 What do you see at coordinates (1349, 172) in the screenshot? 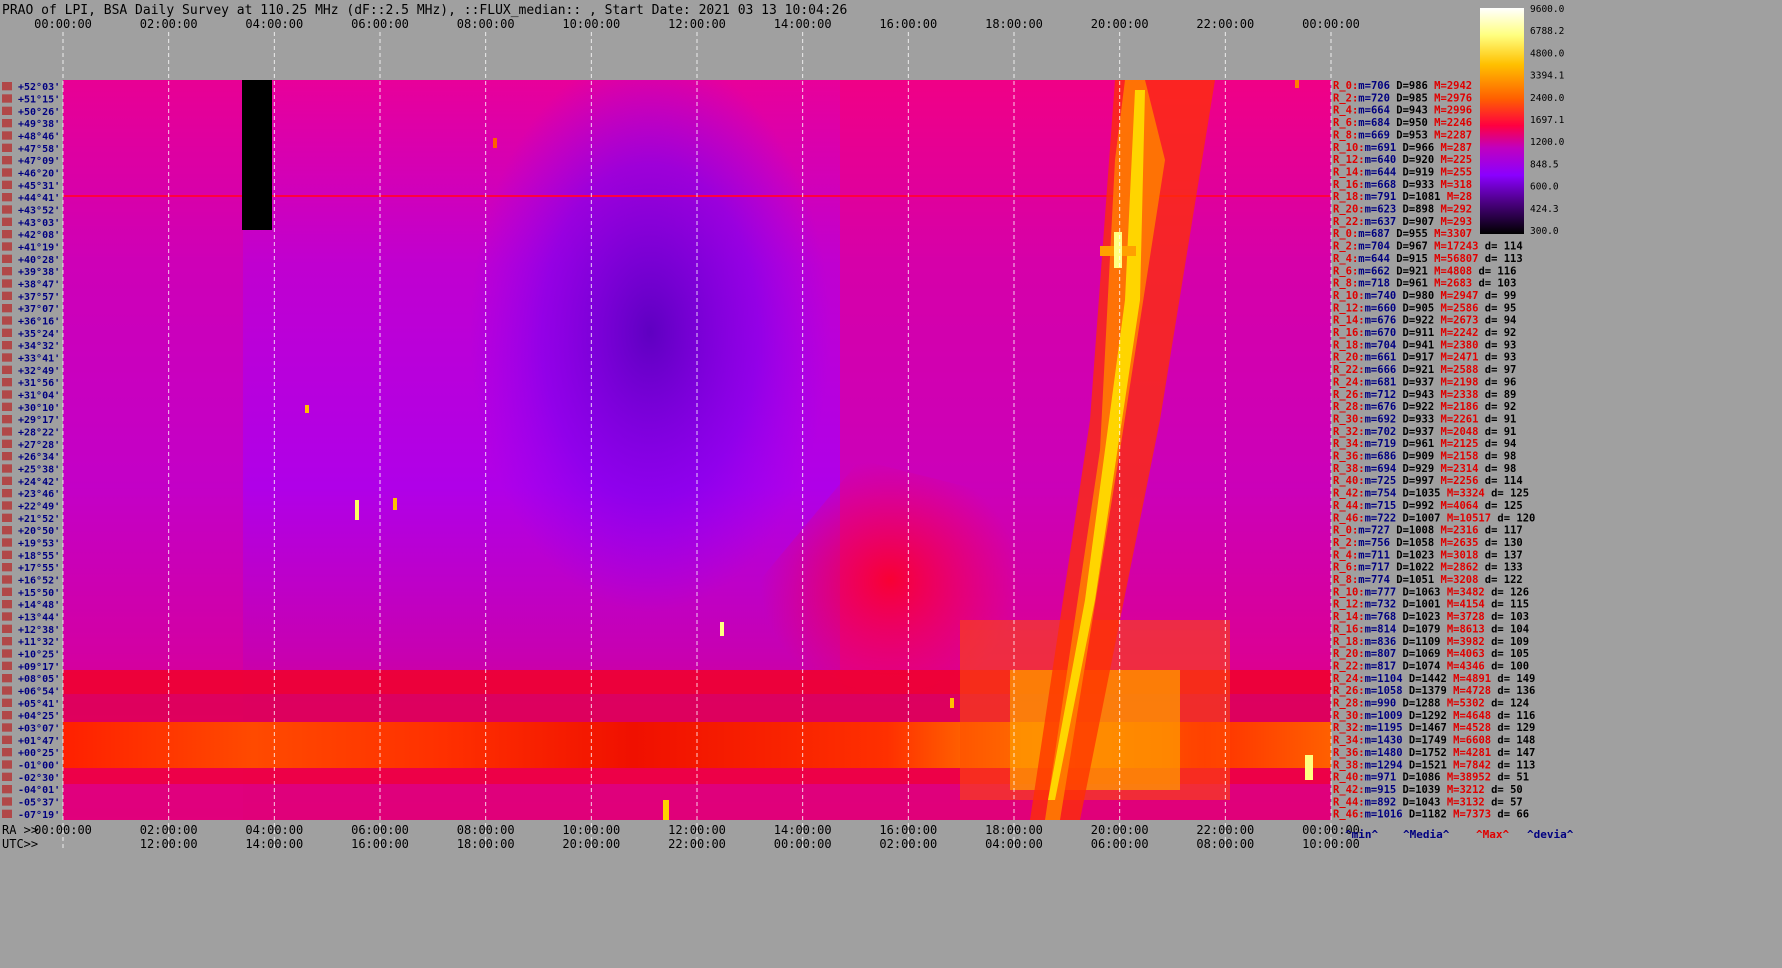
I see `stats-row-id: R_14:` at bounding box center [1349, 172].